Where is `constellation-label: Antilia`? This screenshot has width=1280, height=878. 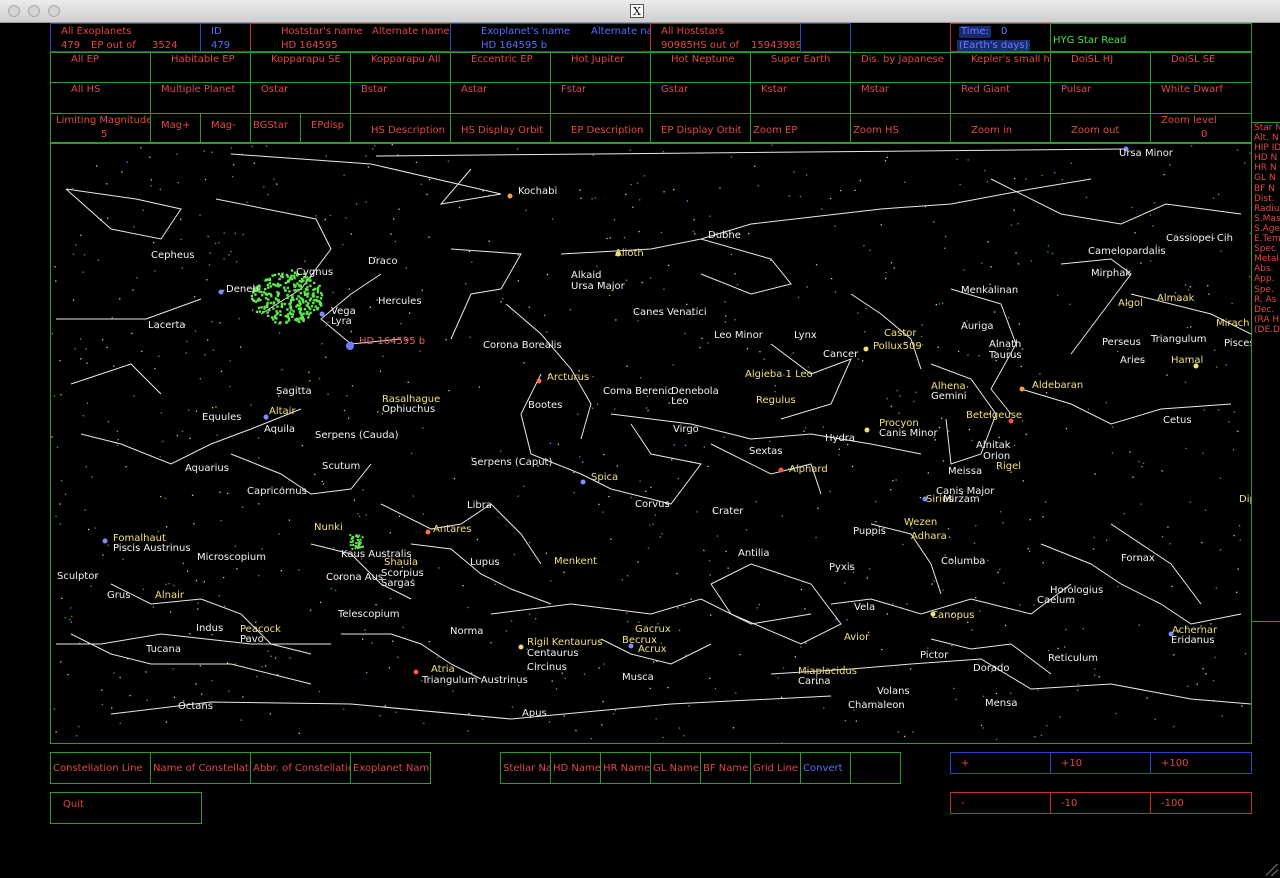 constellation-label: Antilia is located at coordinates (754, 553).